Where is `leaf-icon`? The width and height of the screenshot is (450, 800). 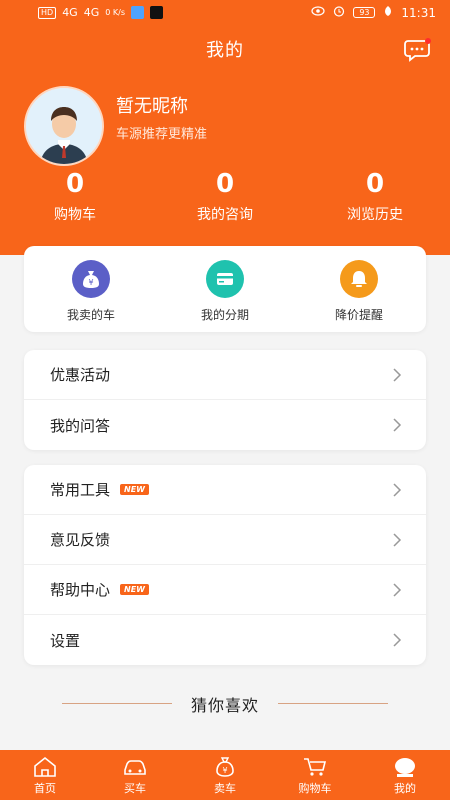 leaf-icon is located at coordinates (388, 12).